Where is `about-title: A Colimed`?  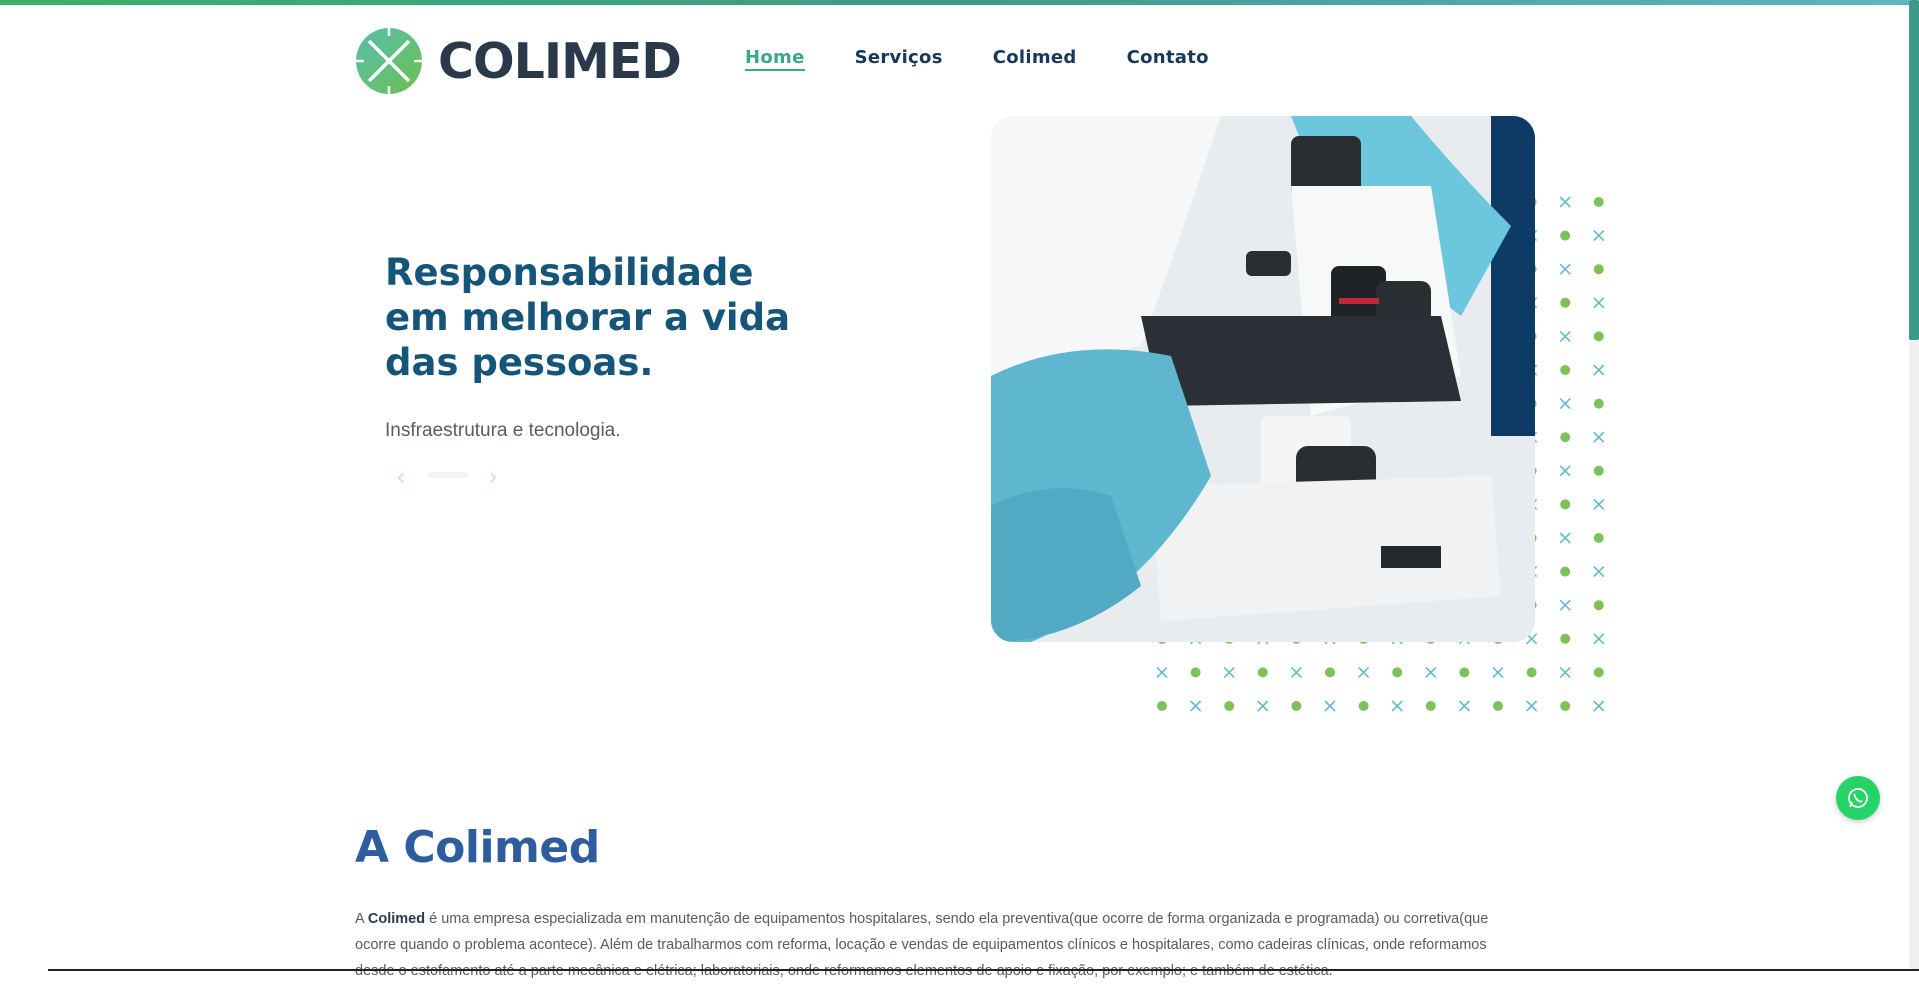 about-title: A Colimed is located at coordinates (477, 847).